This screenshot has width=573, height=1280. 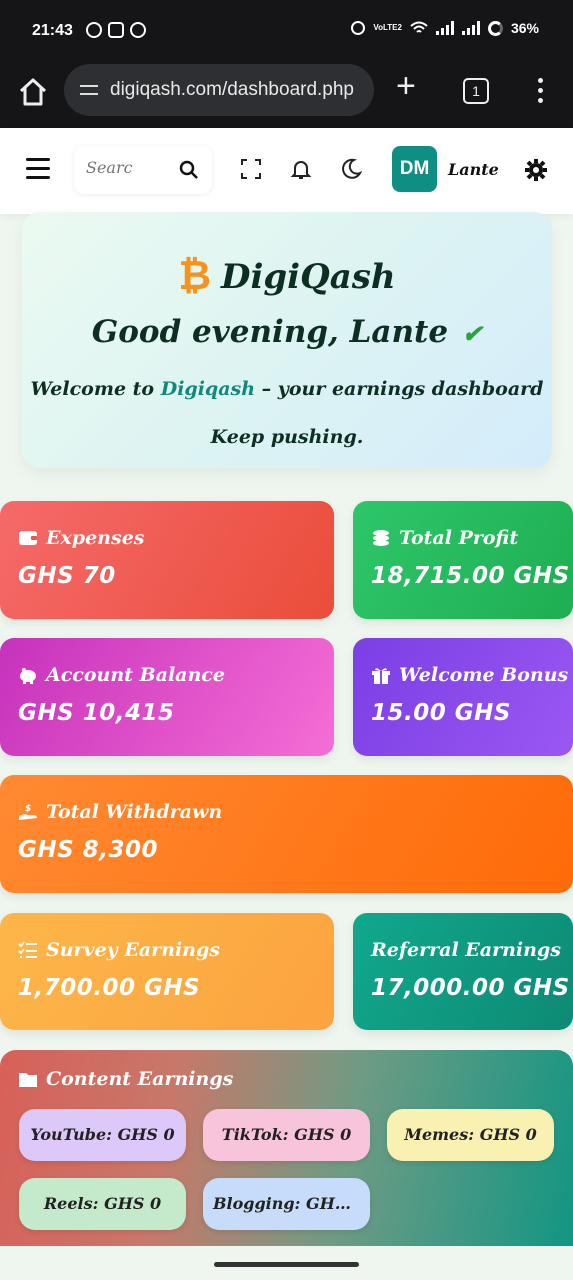 I want to click on brand: ₿ DigiQash, so click(x=287, y=276).